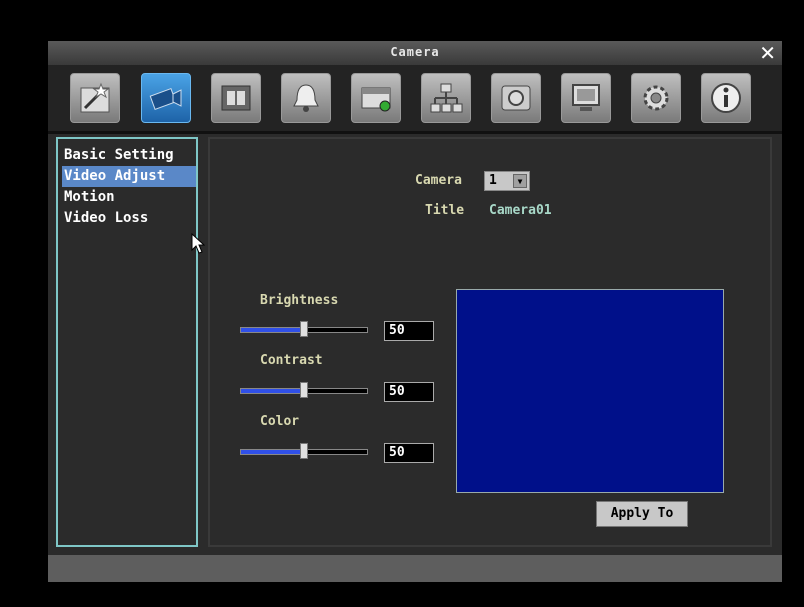 The width and height of the screenshot is (804, 607). I want to click on storage-button, so click(376, 98).